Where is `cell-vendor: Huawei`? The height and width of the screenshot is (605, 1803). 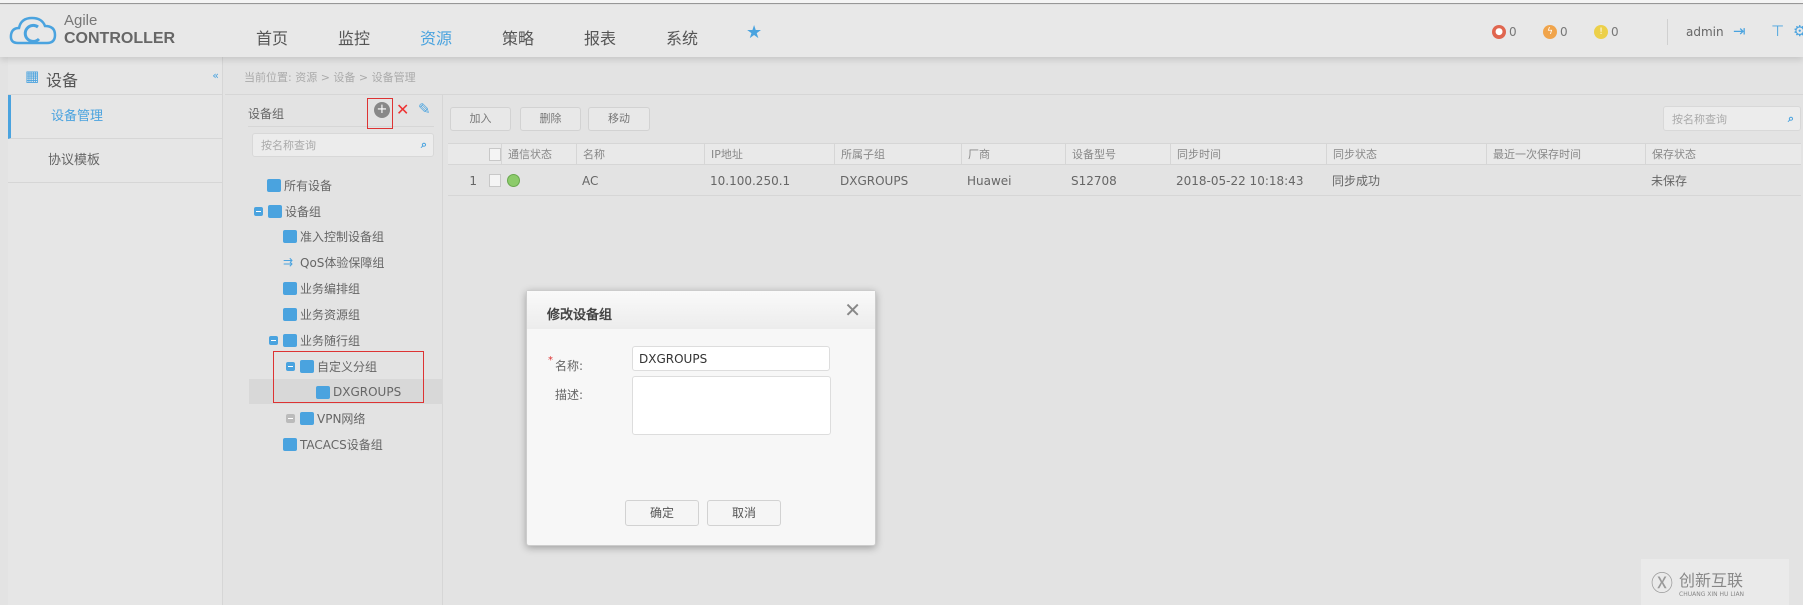 cell-vendor: Huawei is located at coordinates (989, 180).